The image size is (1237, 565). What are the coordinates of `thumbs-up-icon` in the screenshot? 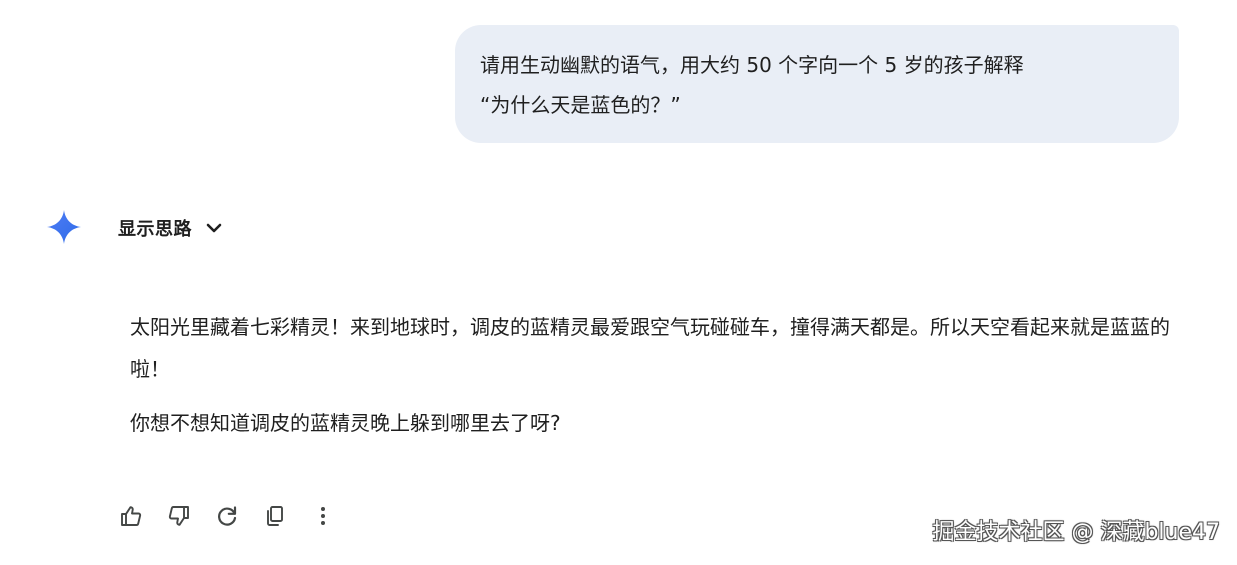 It's located at (131, 516).